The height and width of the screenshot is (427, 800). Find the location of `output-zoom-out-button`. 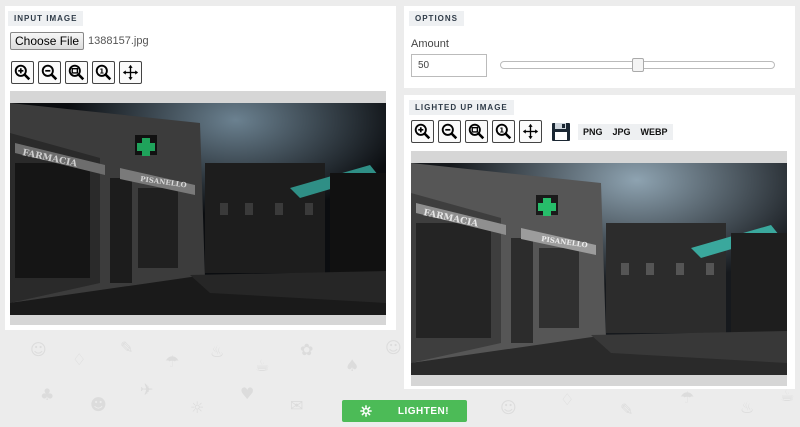

output-zoom-out-button is located at coordinates (449, 131).